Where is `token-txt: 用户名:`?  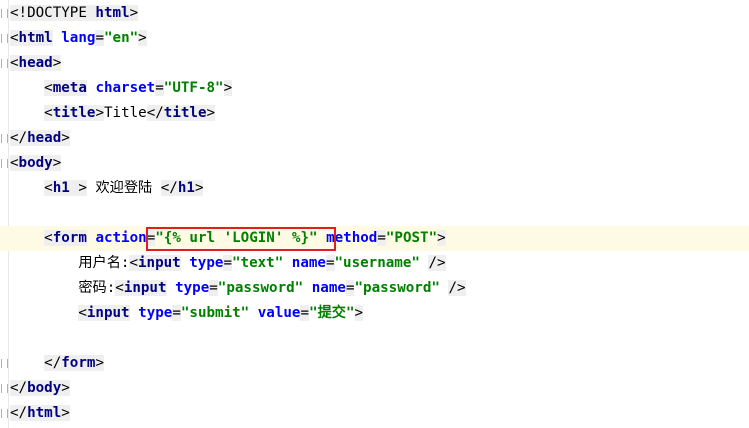 token-txt: 用户名: is located at coordinates (104, 263).